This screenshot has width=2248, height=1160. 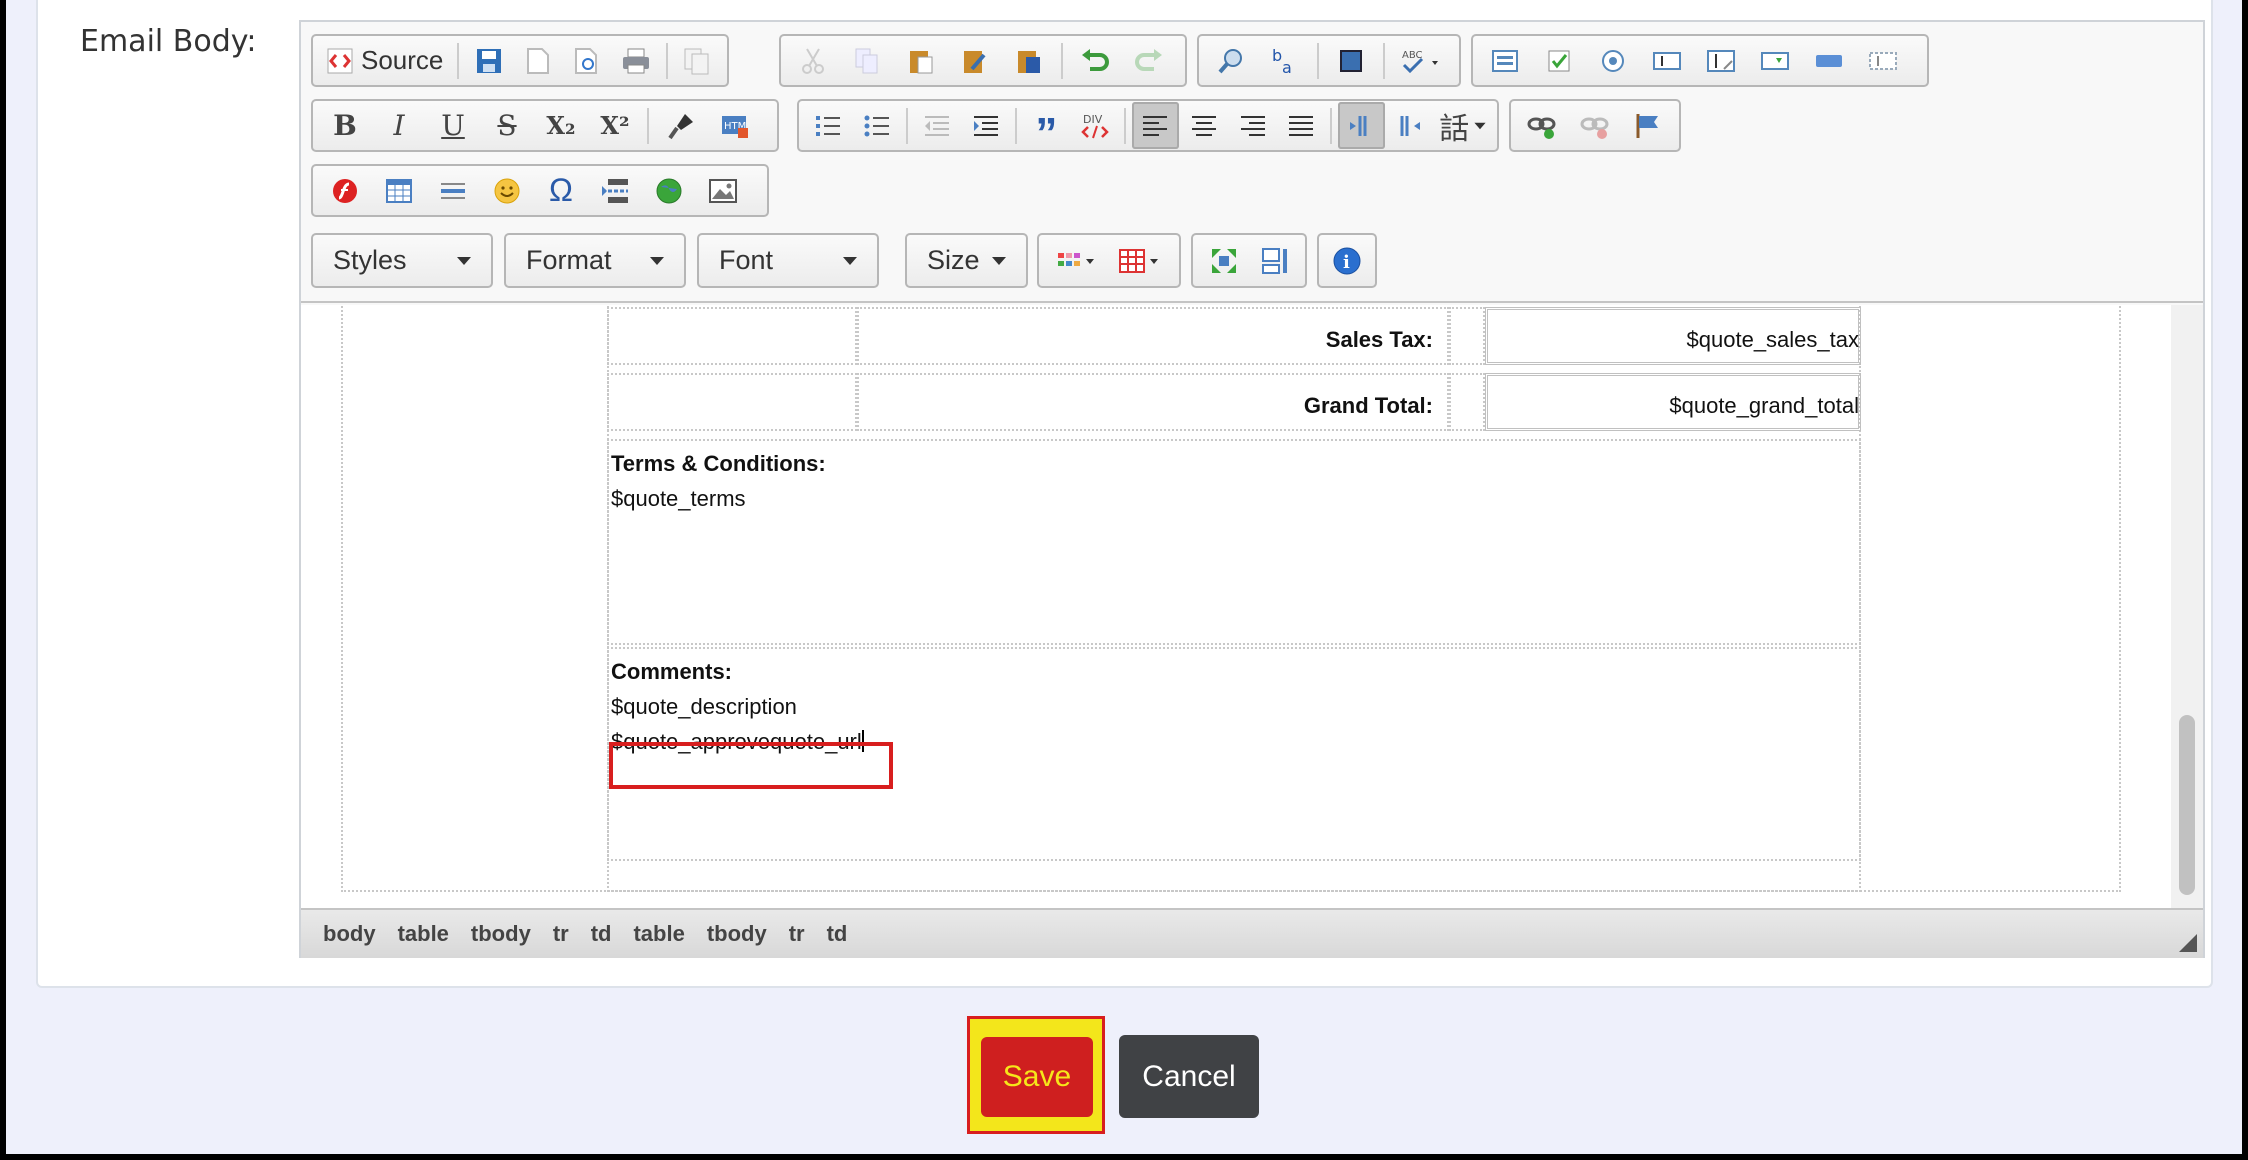 I want to click on save-button-highlight: Save, so click(x=1036, y=1075).